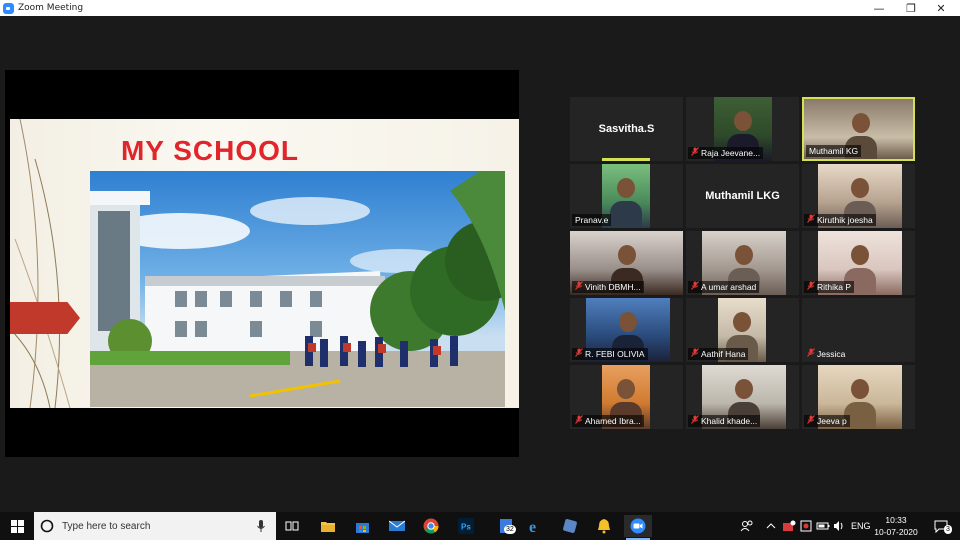 Image resolution: width=960 pixels, height=540 pixels. I want to click on svg-text: Ps, so click(466, 527).